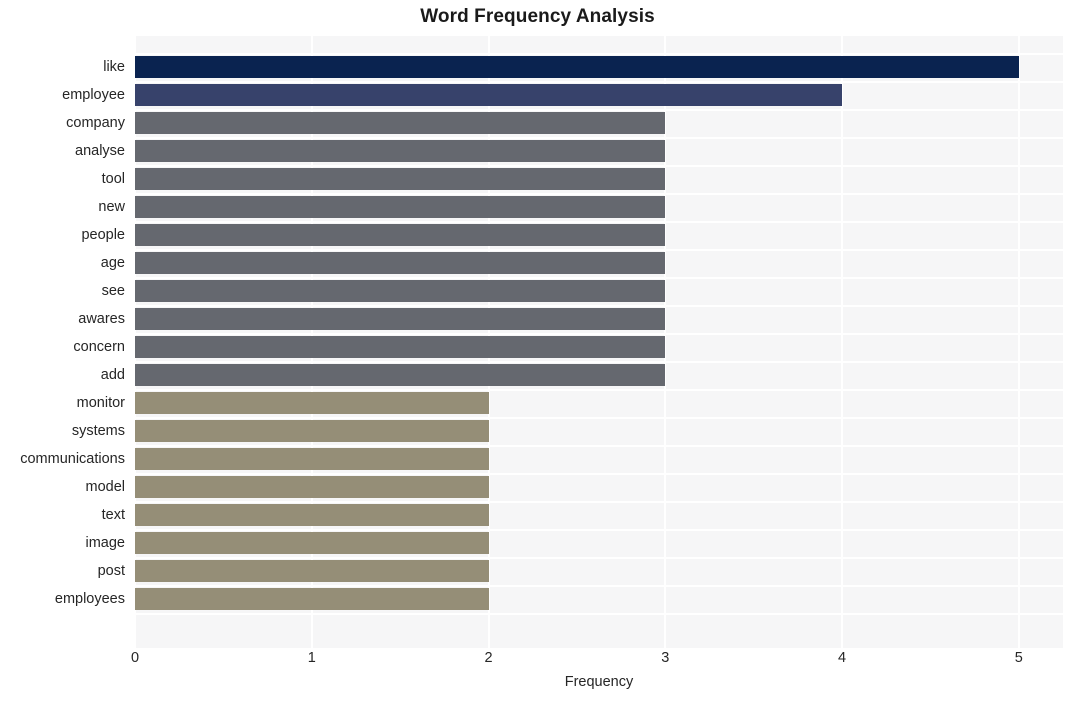 The width and height of the screenshot is (1075, 701). I want to click on y-axis-tick-label: like, so click(114, 67).